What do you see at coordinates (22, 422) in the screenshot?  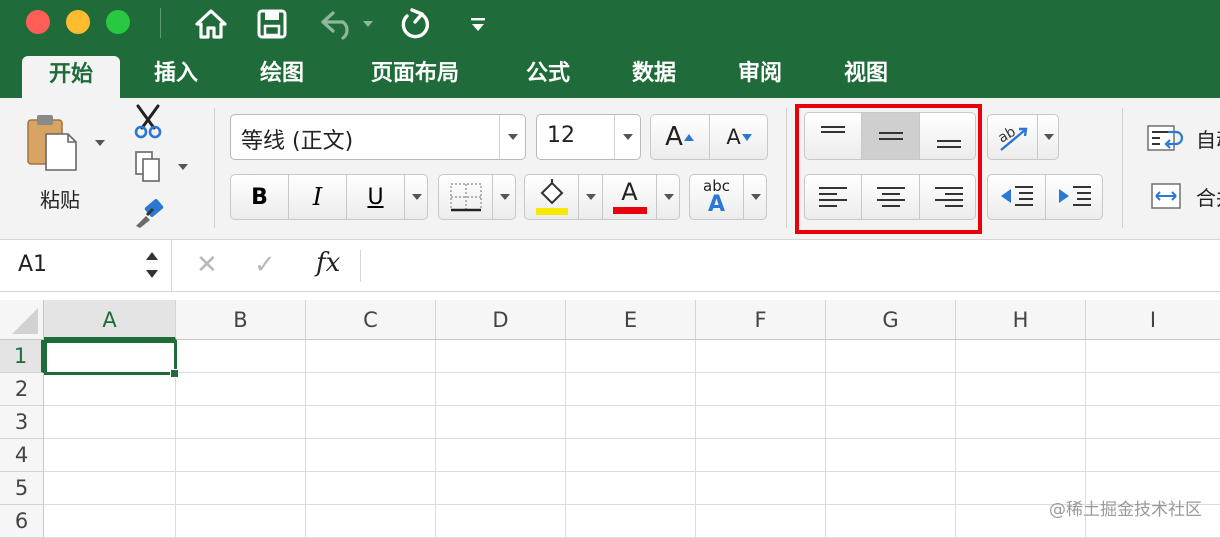 I see `row-header-3: 3` at bounding box center [22, 422].